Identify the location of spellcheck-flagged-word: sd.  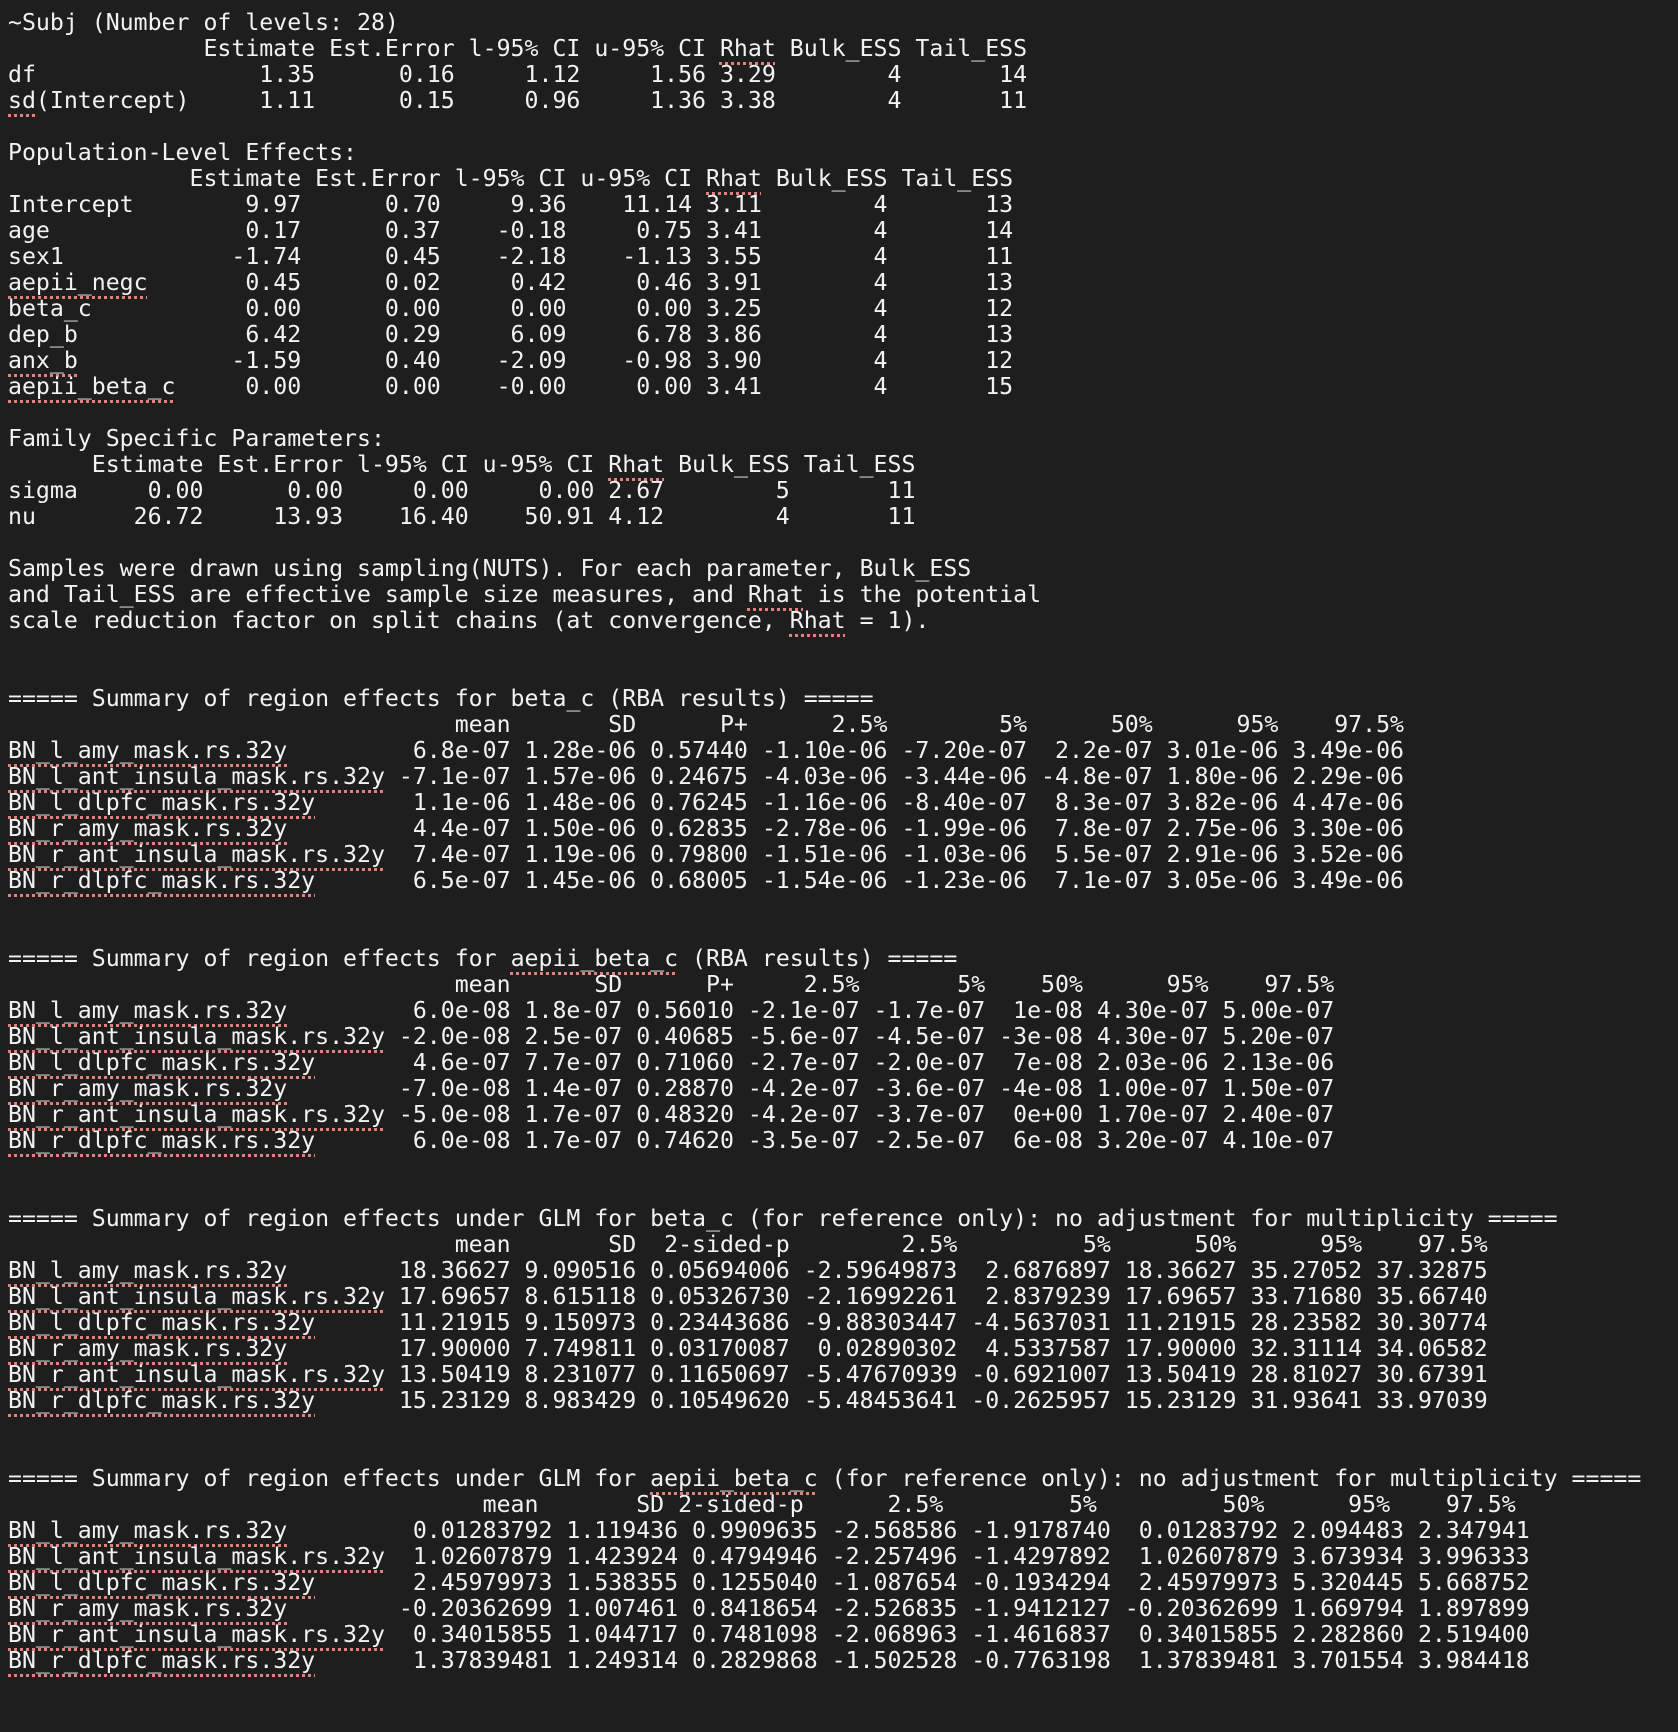
(22, 100).